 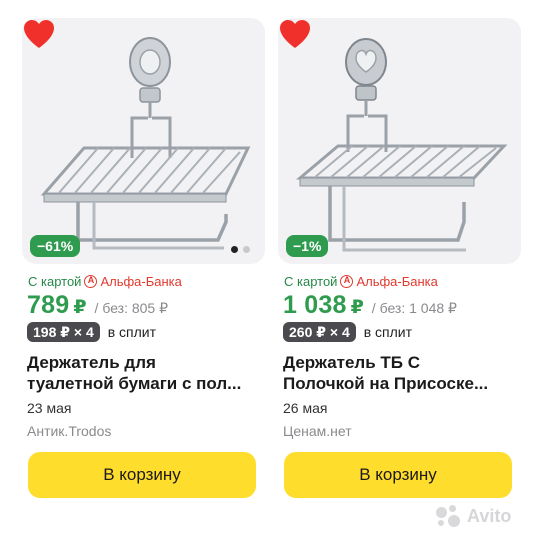 What do you see at coordinates (234, 249) in the screenshot?
I see `pagination-dot-active` at bounding box center [234, 249].